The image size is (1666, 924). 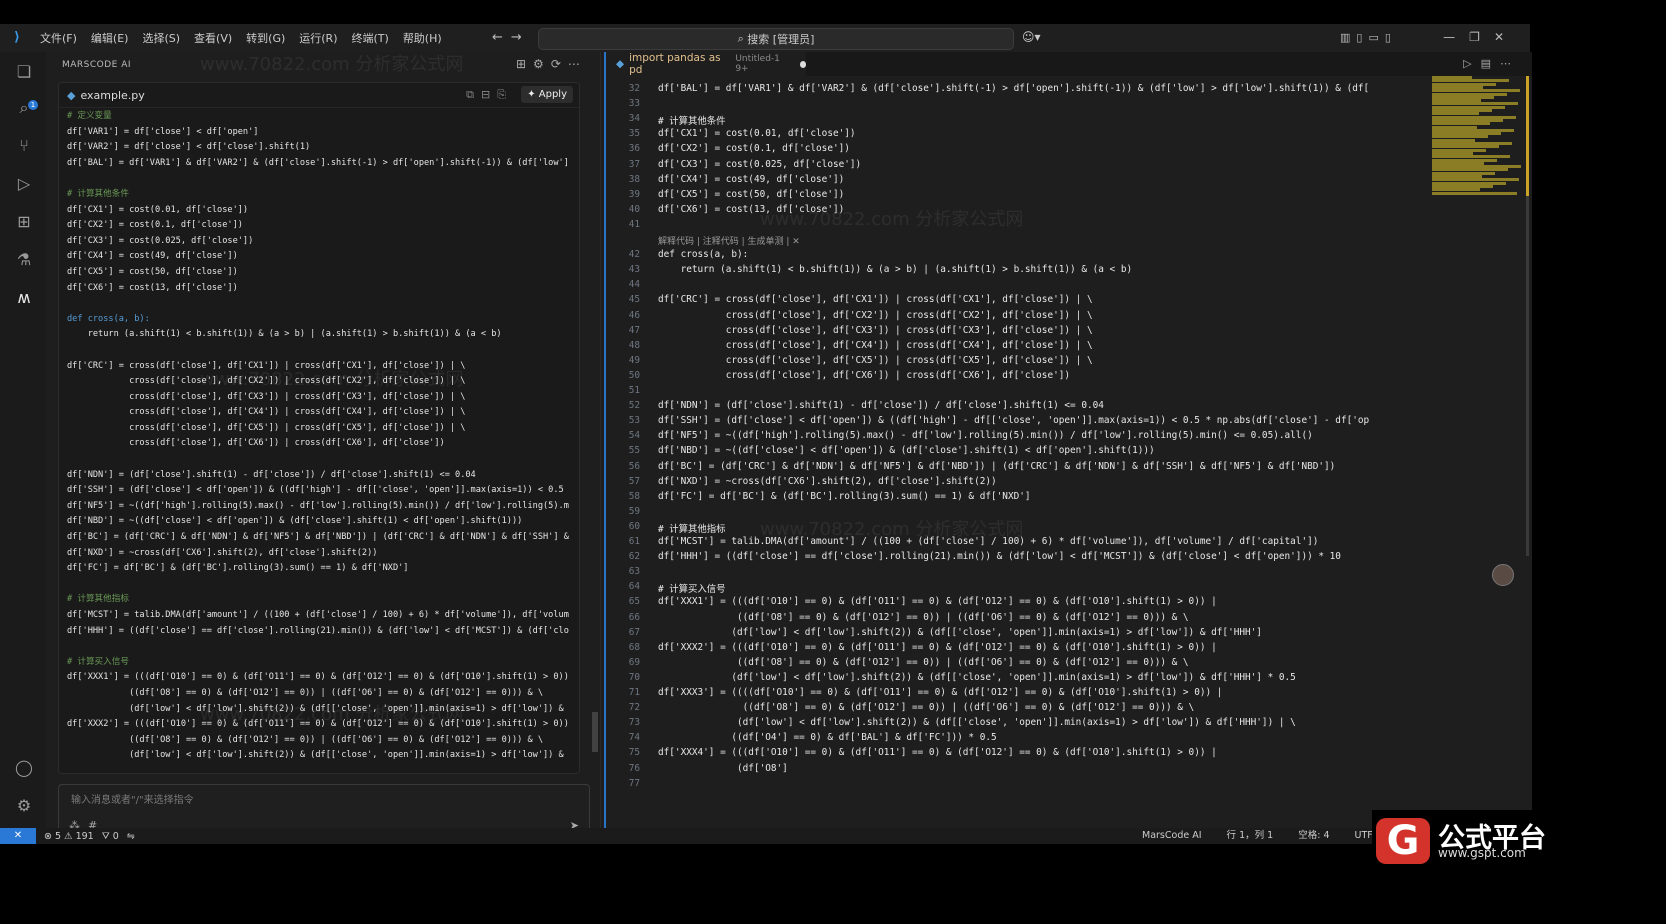 What do you see at coordinates (370, 38) in the screenshot?
I see `menu-item: 终端(T)` at bounding box center [370, 38].